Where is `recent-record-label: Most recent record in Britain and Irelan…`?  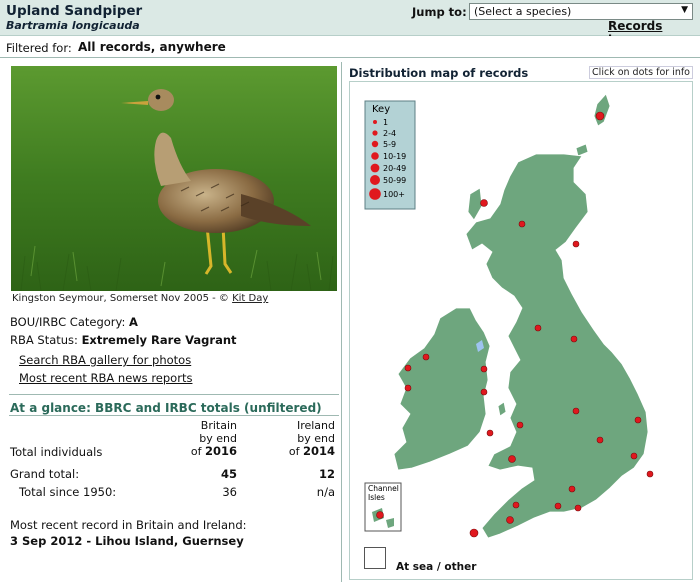 recent-record-label: Most recent record in Britain and Irelan… is located at coordinates (128, 525).